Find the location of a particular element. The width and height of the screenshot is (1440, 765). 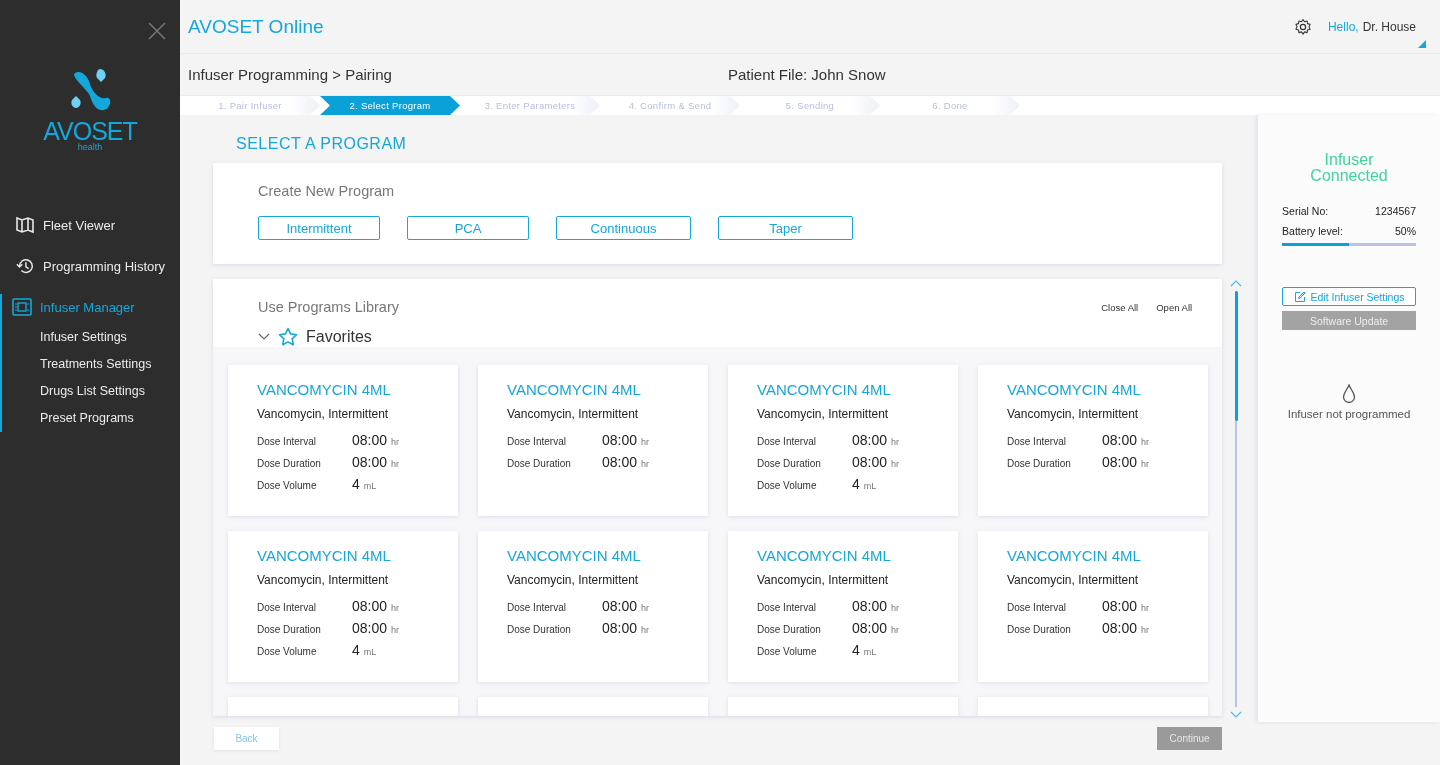

device-icon is located at coordinates (22, 307).